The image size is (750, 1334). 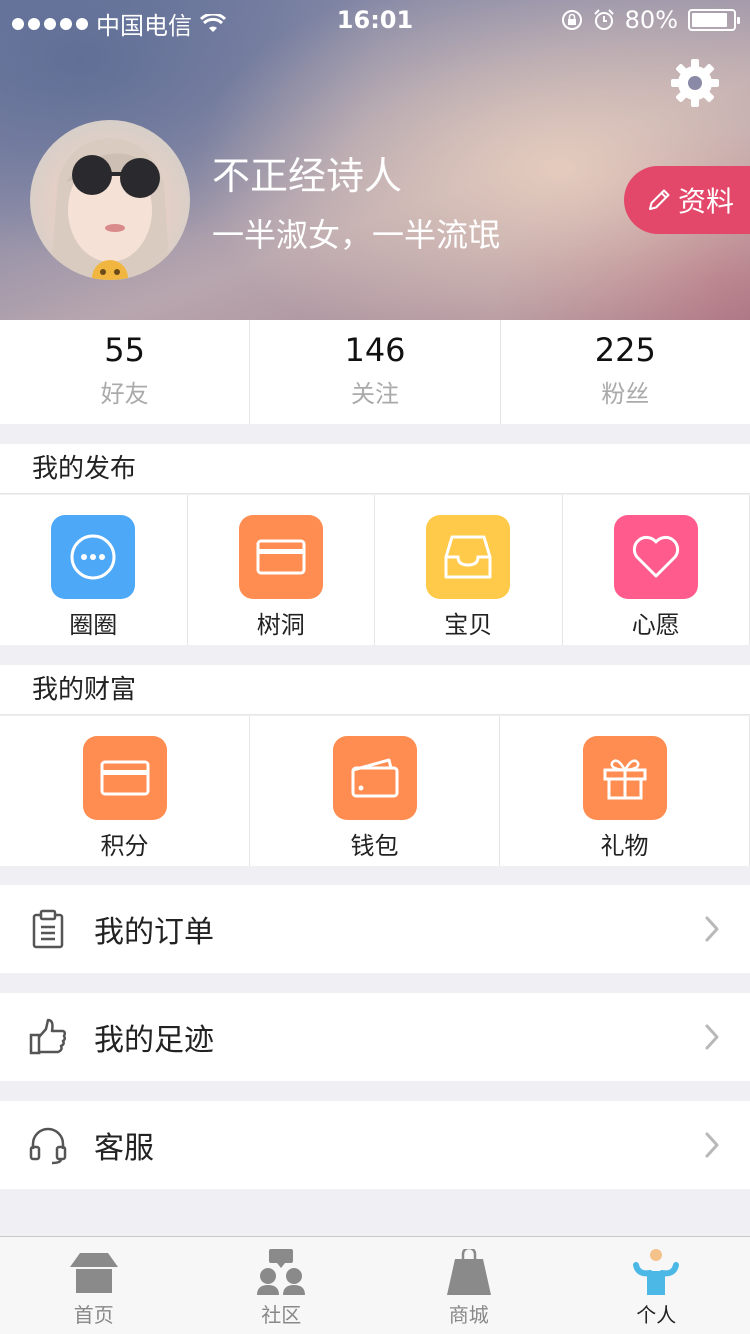 I want to click on shopping-bag-icon, so click(x=468, y=1272).